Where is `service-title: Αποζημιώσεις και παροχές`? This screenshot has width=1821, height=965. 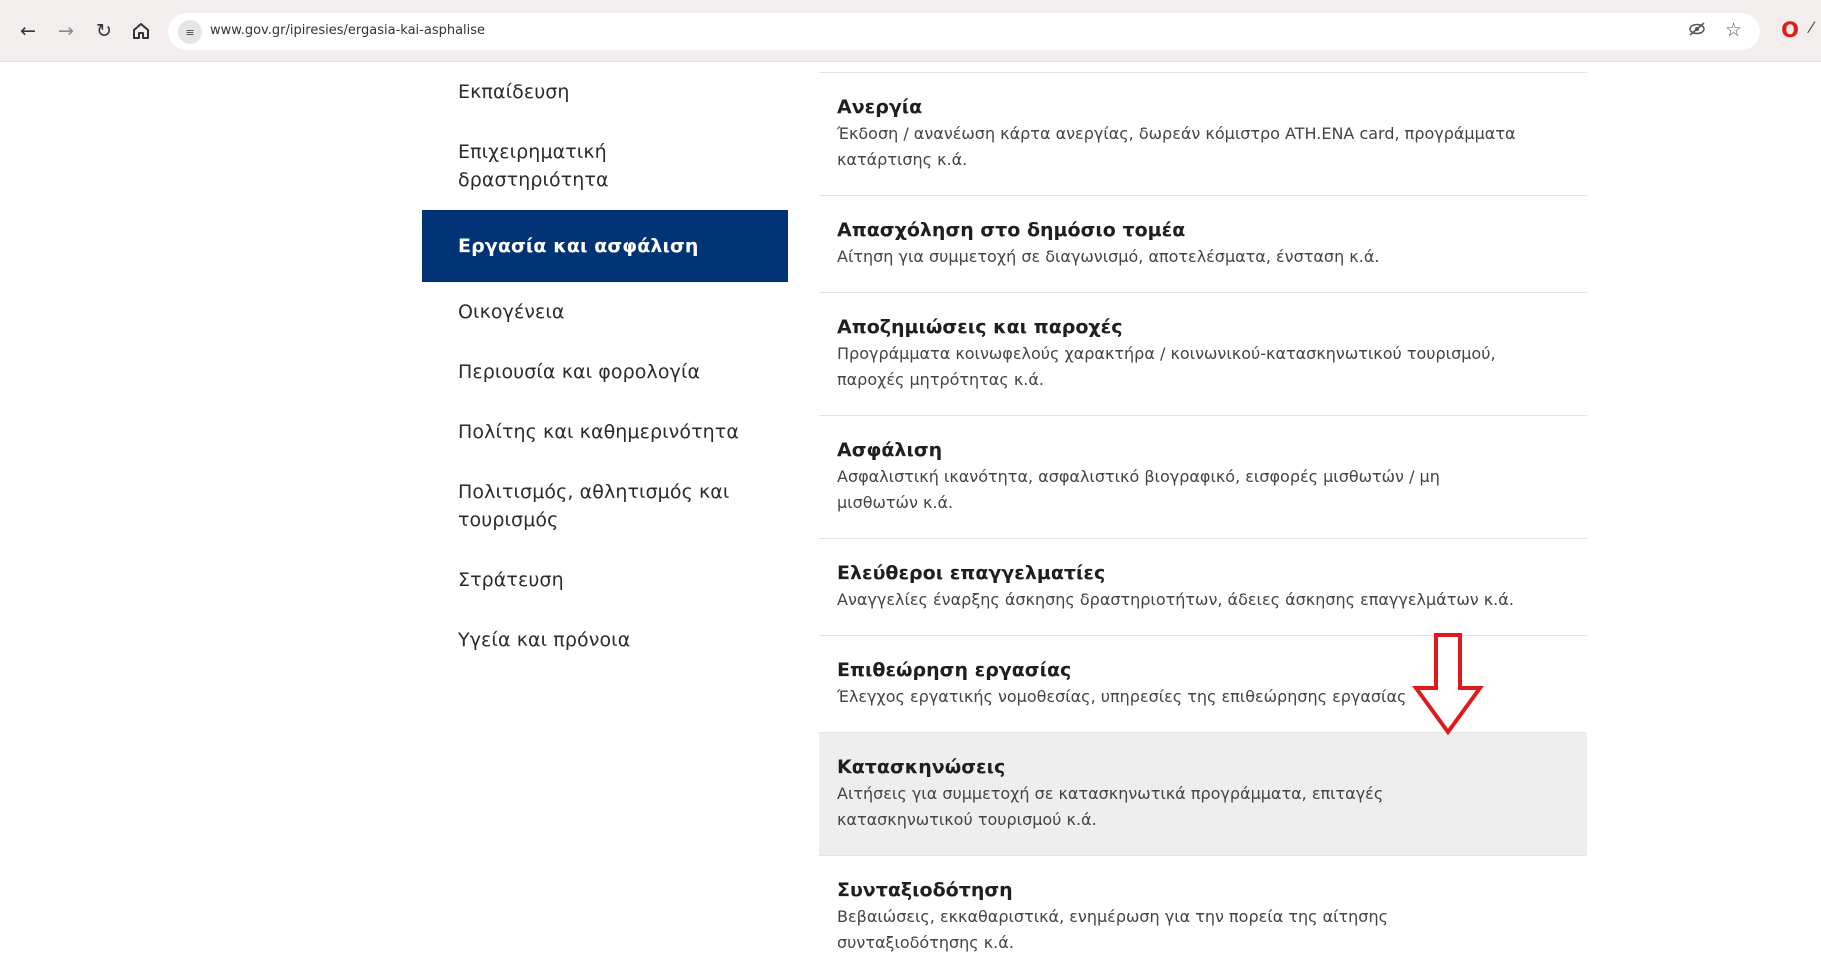 service-title: Αποζημιώσεις και παροχές is located at coordinates (1203, 327).